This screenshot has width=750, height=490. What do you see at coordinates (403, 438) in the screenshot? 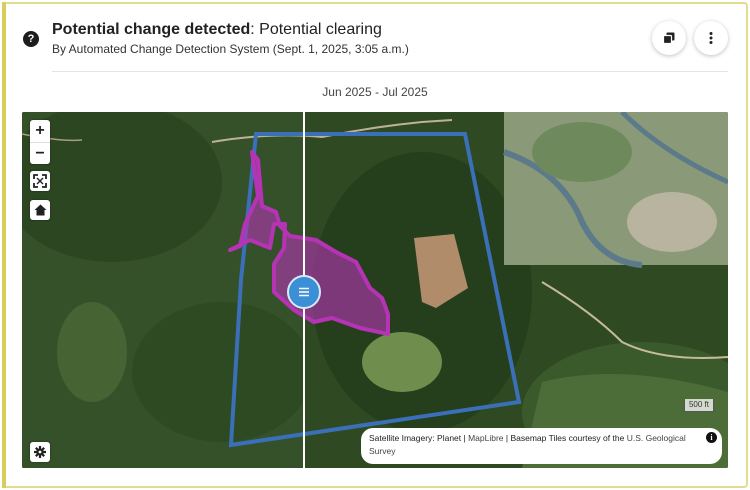
I see `imagery-label: Satellite Imagery:` at bounding box center [403, 438].